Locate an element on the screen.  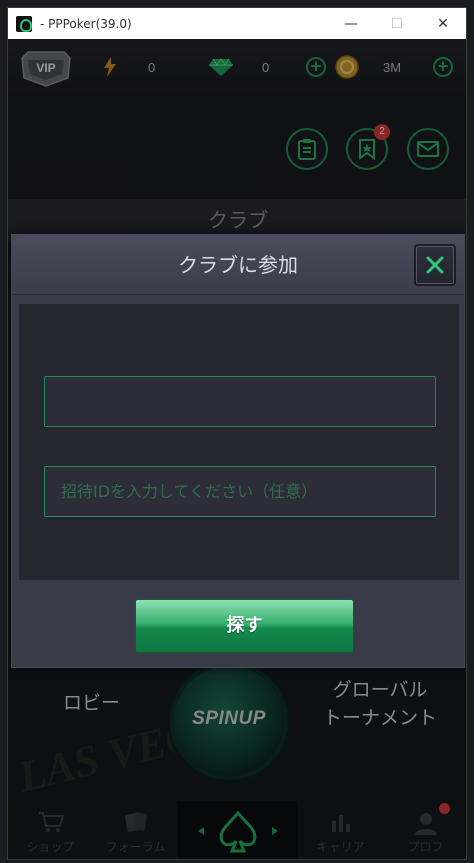
dialog-header: クラブに参加 is located at coordinates (238, 265).